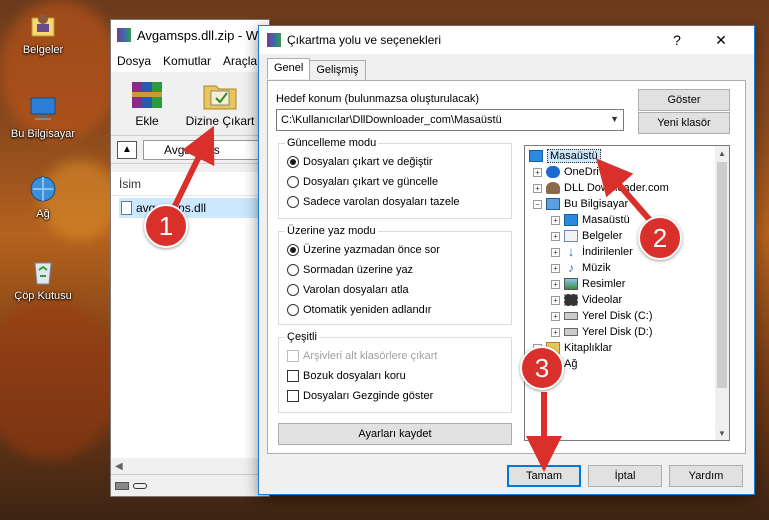  Describe the element at coordinates (588, 284) in the screenshot. I see `tree-item-pictures: + Resimler` at that location.